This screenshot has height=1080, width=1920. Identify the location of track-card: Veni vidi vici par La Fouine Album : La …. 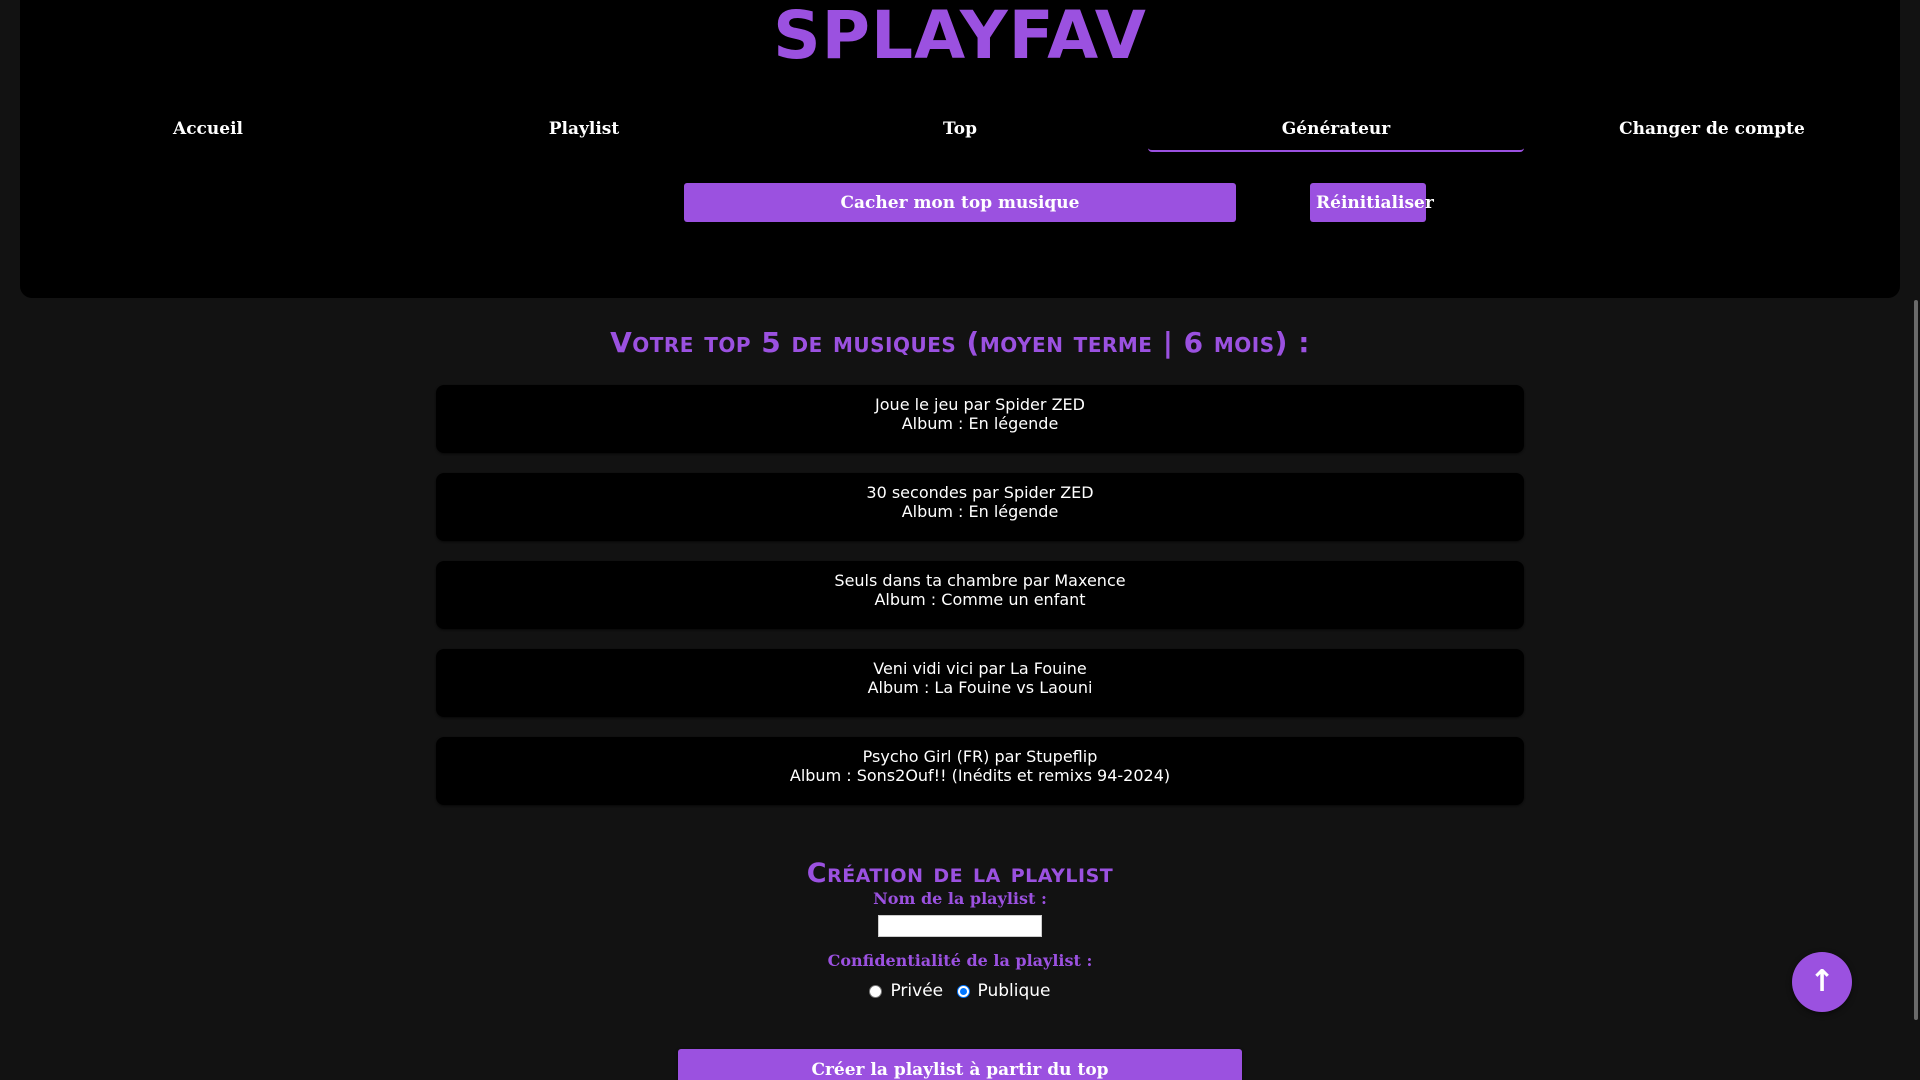
(980, 683).